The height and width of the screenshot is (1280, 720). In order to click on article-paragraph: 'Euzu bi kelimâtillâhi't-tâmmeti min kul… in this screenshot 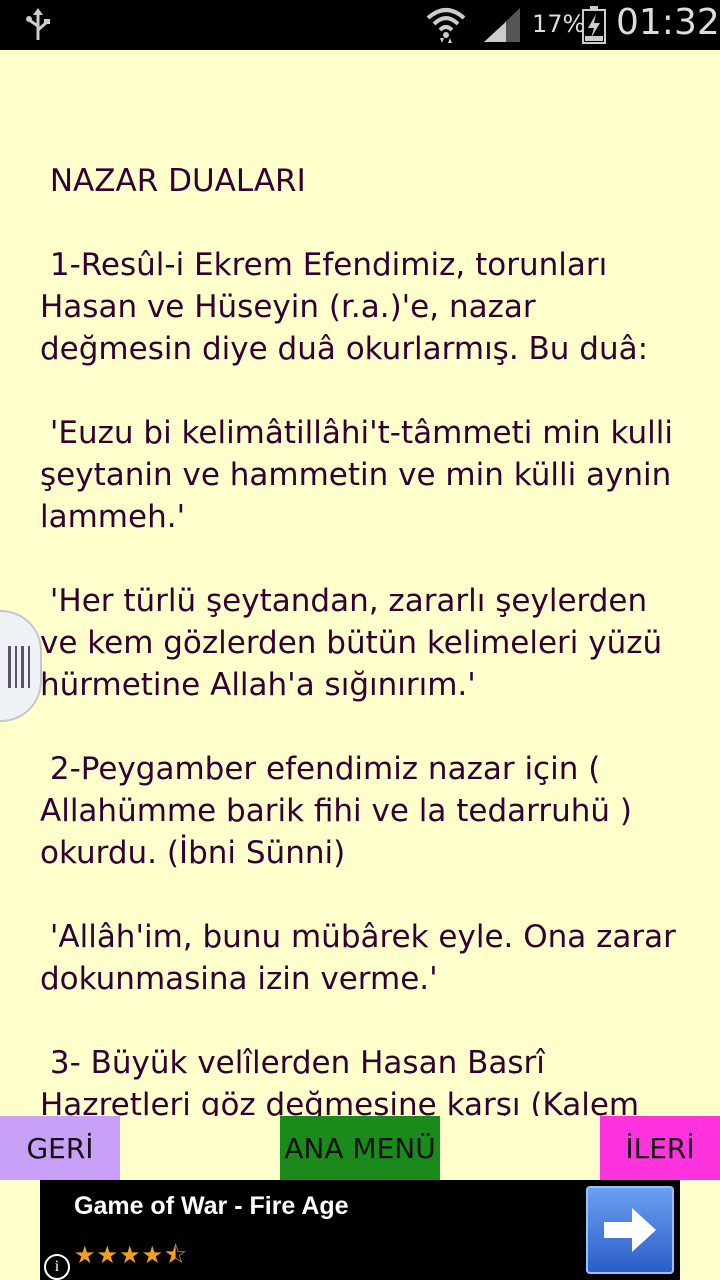, I will do `click(357, 475)`.